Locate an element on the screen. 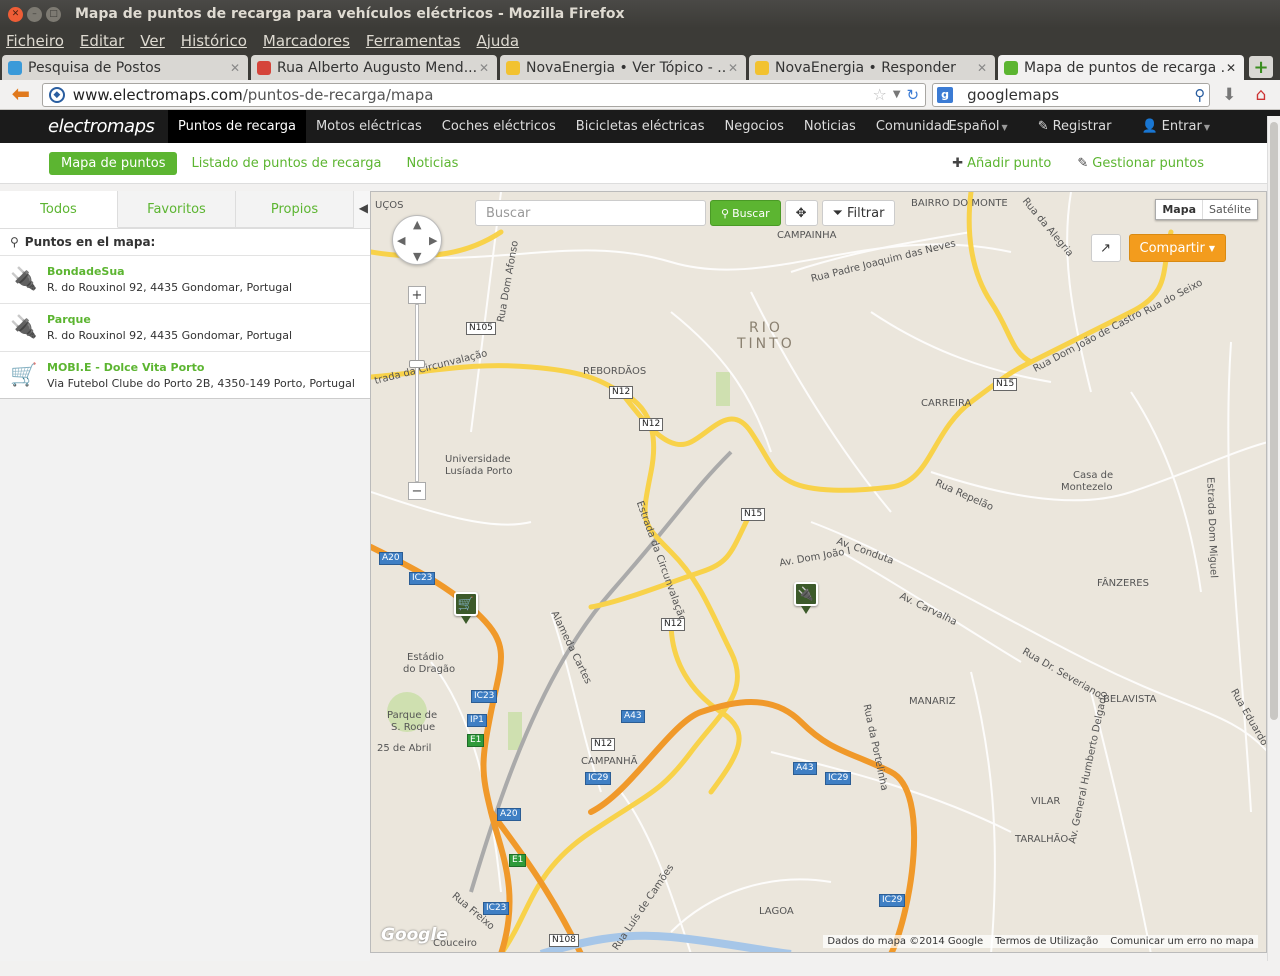 The image size is (1280, 976). history-dropdown-icon: ▼ is located at coordinates (897, 94).